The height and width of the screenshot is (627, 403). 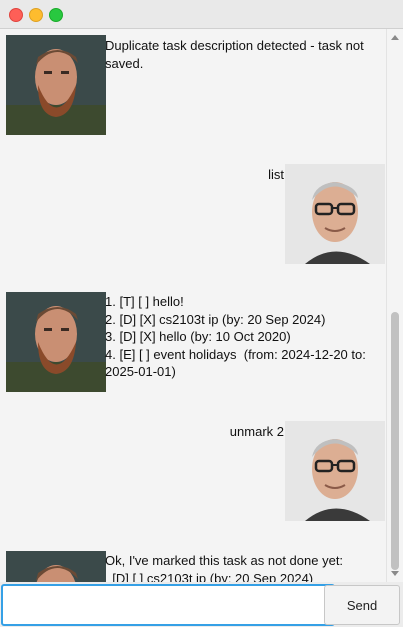 What do you see at coordinates (16, 15) in the screenshot?
I see `close-window-button` at bounding box center [16, 15].